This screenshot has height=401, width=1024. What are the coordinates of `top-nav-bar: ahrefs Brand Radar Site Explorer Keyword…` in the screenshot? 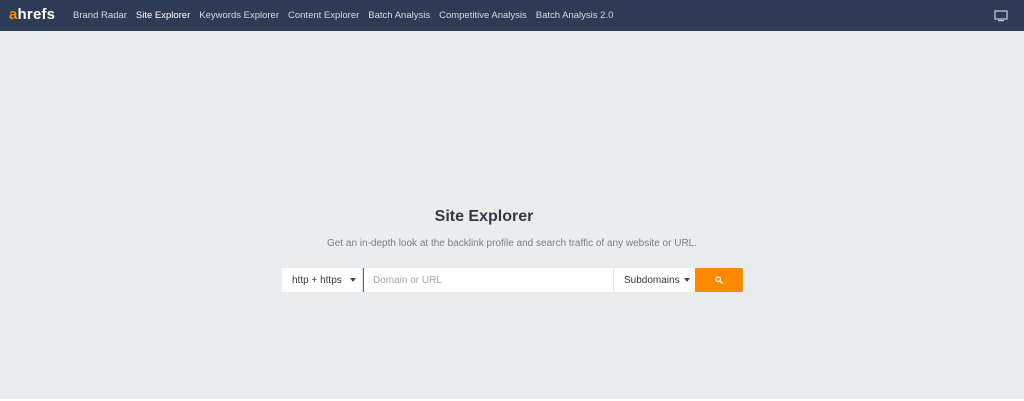 It's located at (512, 15).